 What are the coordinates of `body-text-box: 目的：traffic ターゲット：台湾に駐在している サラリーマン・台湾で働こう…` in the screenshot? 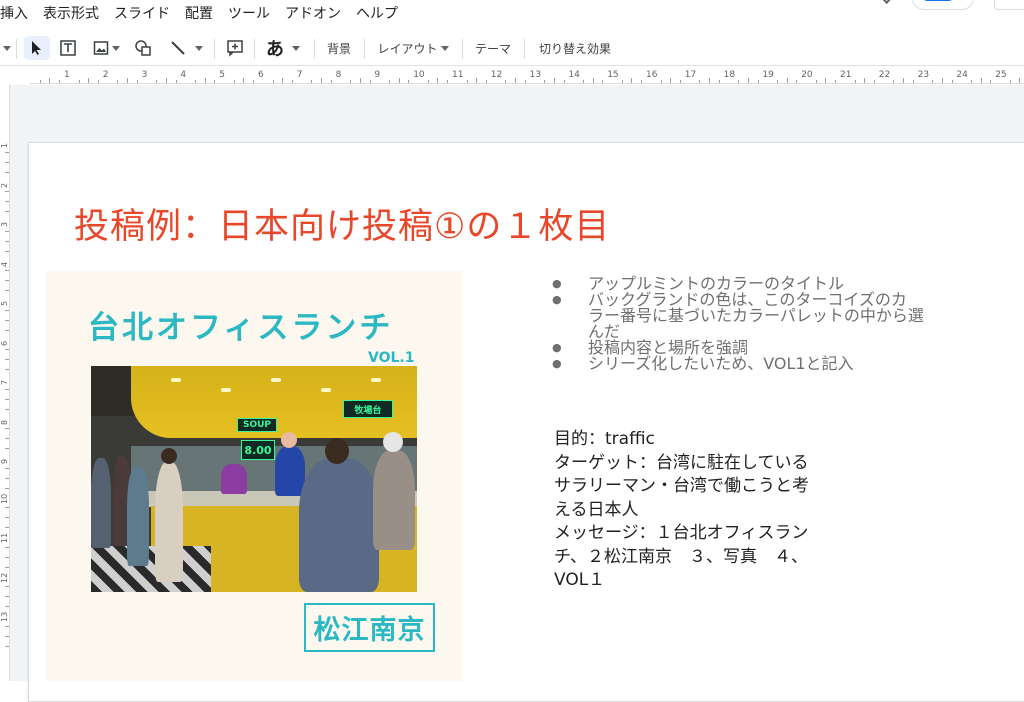 It's located at (704, 510).